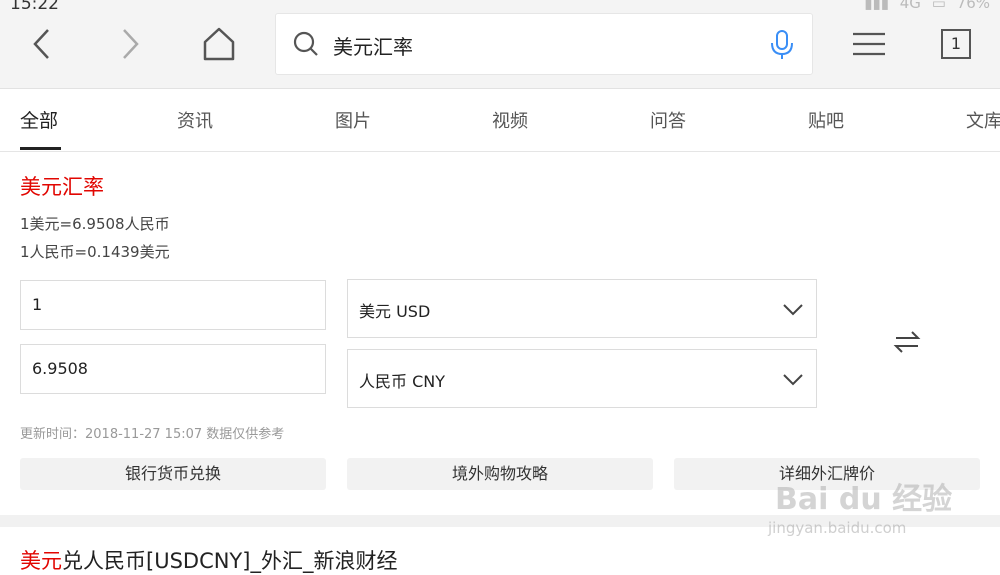 The image size is (1000, 575). Describe the element at coordinates (782, 45) in the screenshot. I see `microphone-icon` at that location.